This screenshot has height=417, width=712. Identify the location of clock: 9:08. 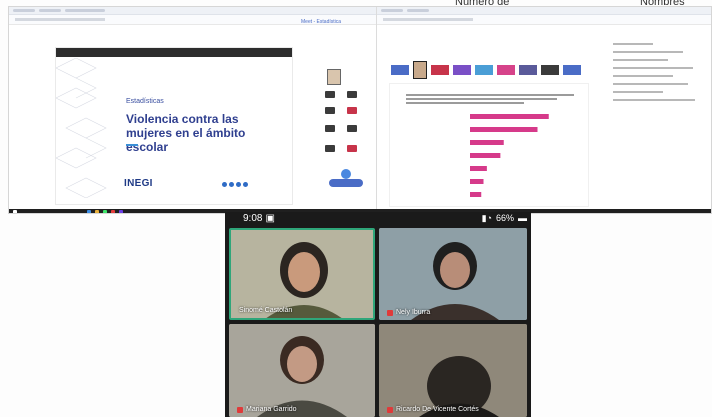
(253, 218).